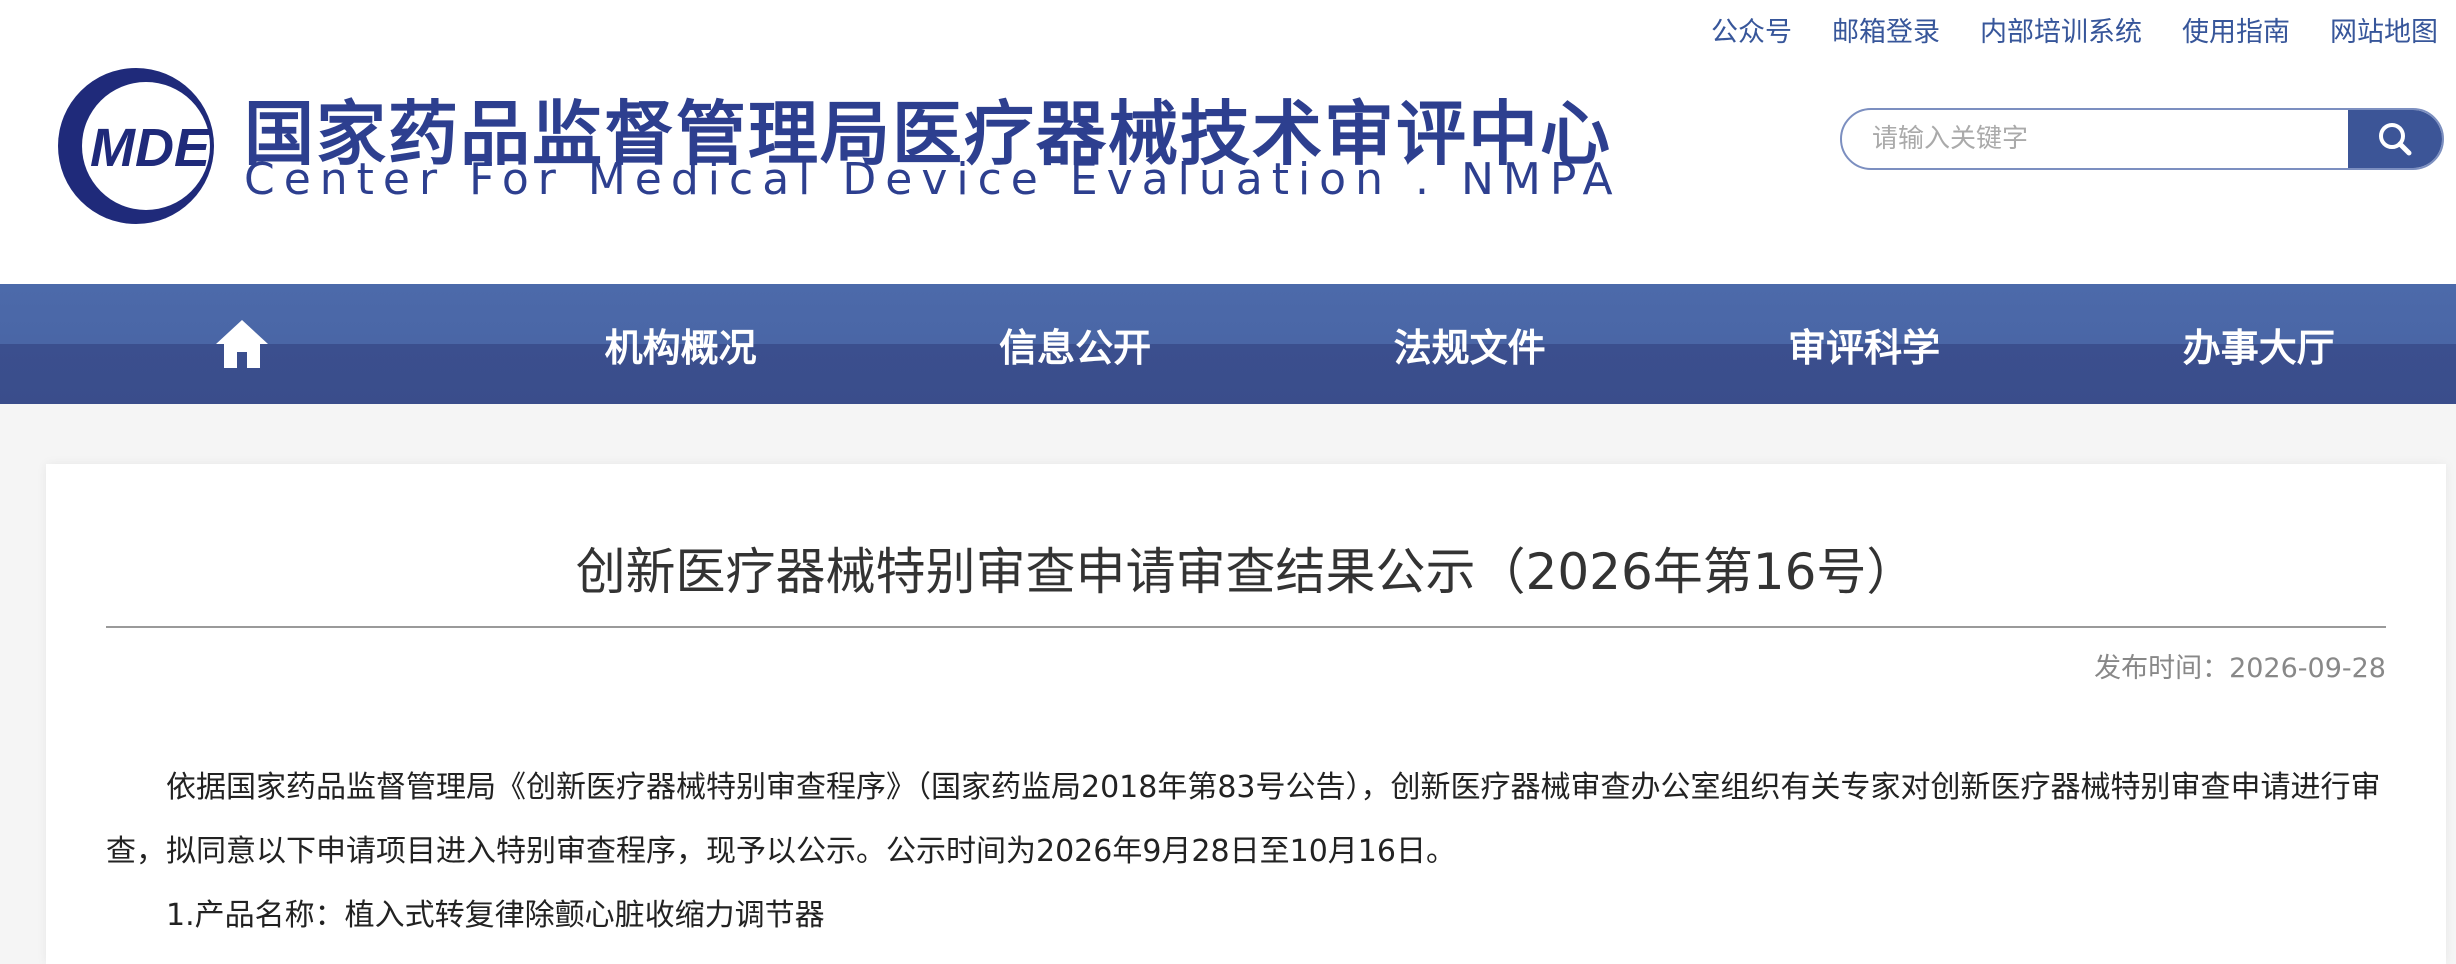 The height and width of the screenshot is (964, 2456). I want to click on top-links: 公众号 邮箱登录 内部培训系统 使用指南 网站地图, so click(2074, 29).